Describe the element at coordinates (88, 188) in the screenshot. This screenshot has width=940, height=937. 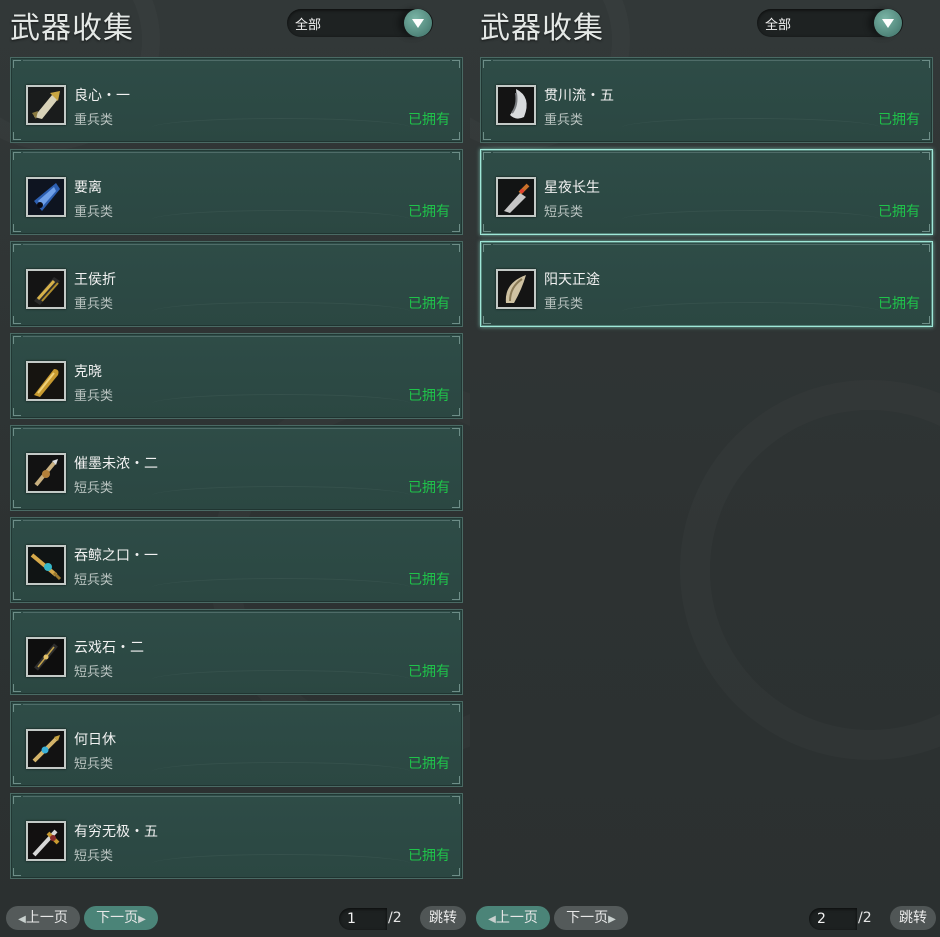
I see `weapon-name: 要离` at that location.